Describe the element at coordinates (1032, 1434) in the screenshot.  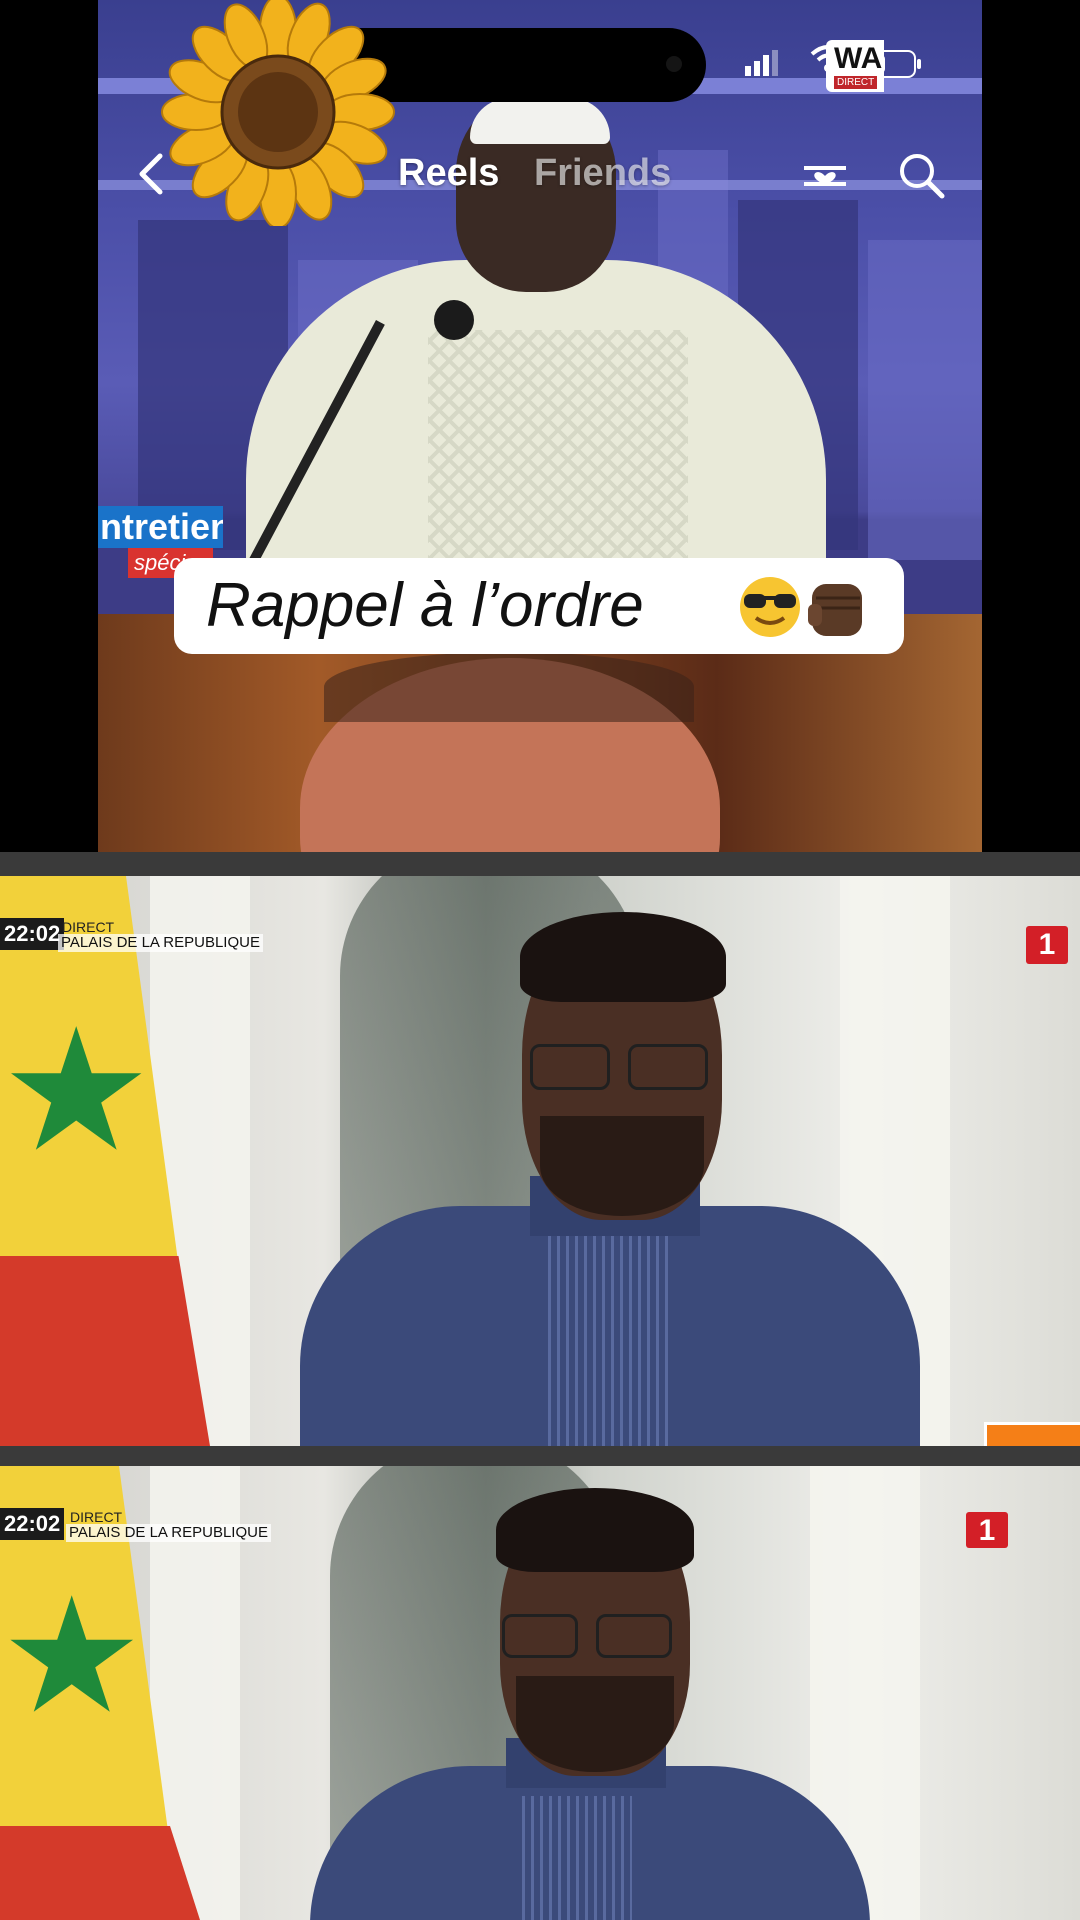
I see `corner-badge` at that location.